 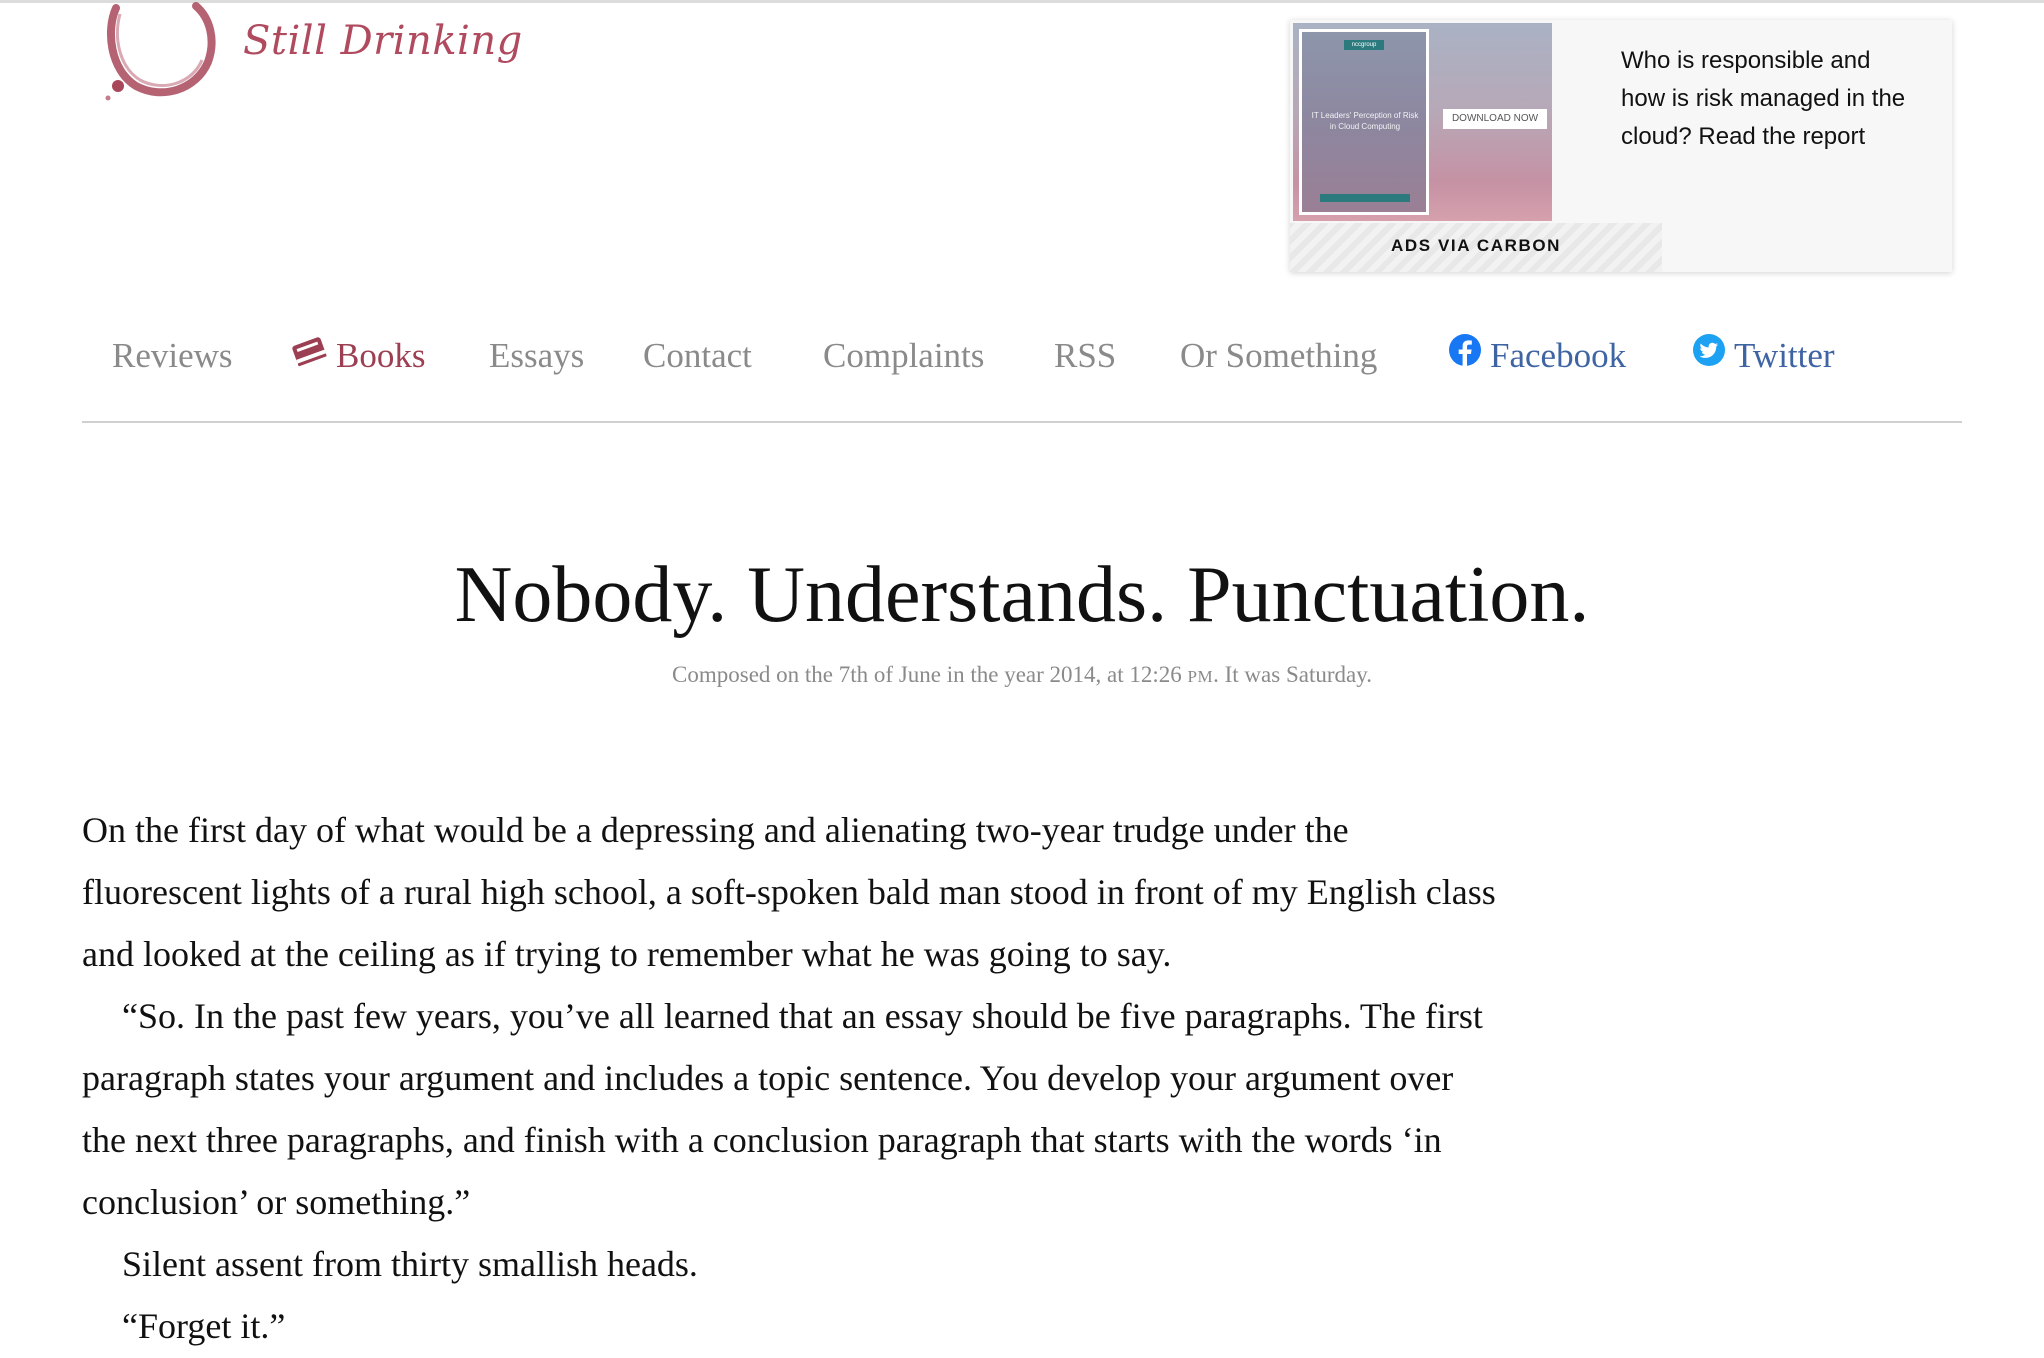 I want to click on logo-text: Still Drinking, so click(x=383, y=41).